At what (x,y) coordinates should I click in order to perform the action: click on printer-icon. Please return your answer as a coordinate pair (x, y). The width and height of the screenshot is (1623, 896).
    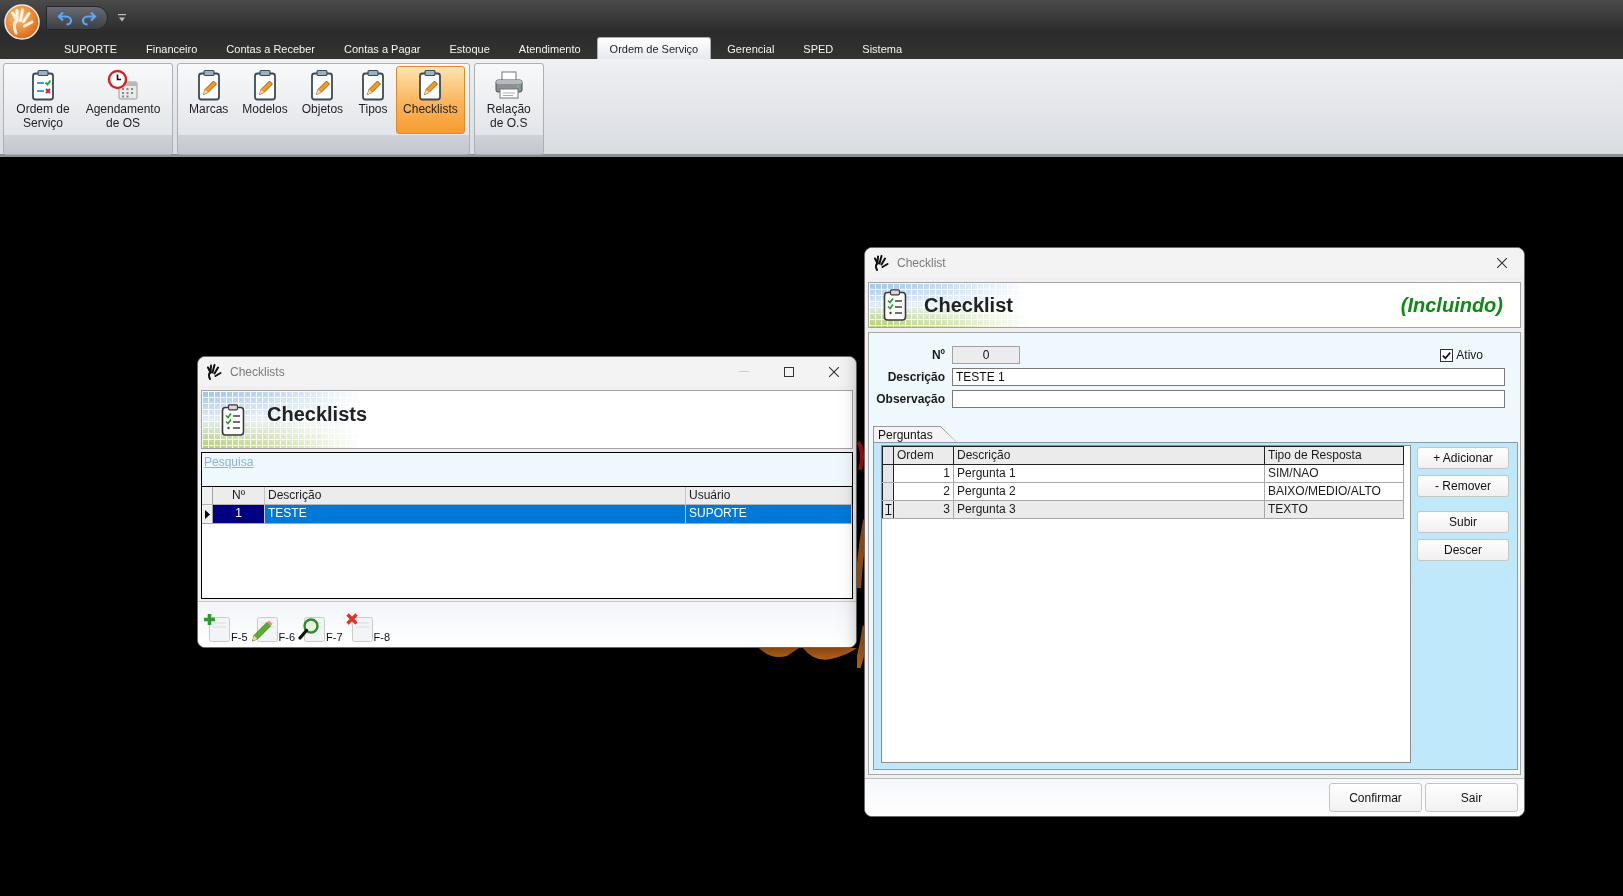
    Looking at the image, I should click on (508, 85).